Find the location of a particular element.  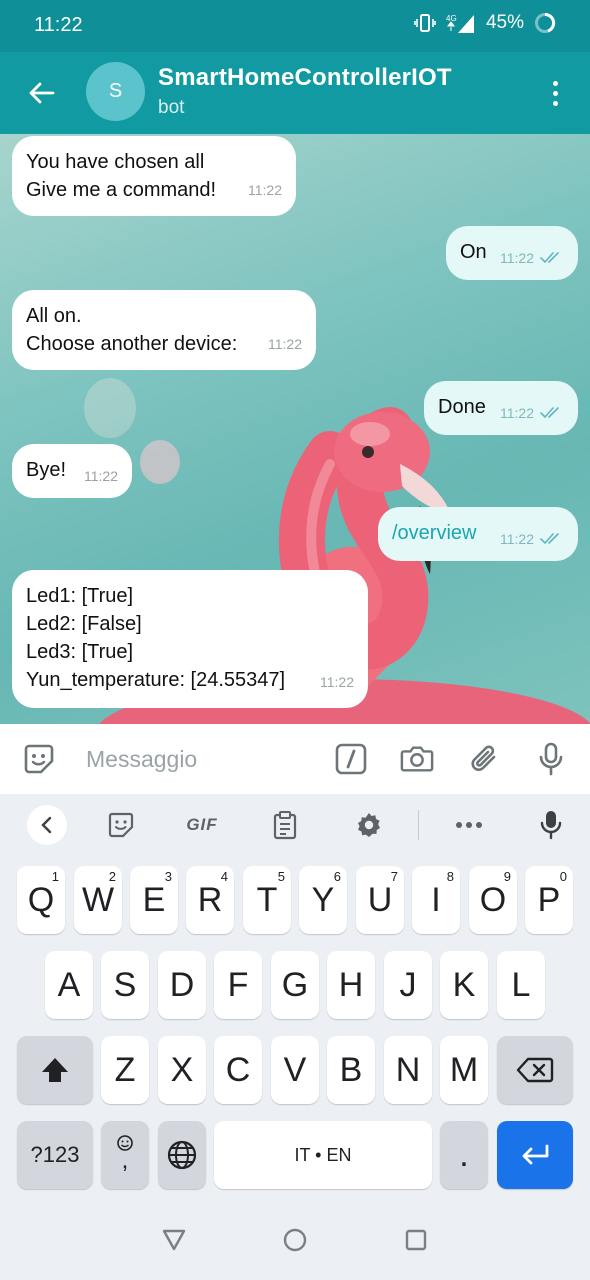

more-tools-button is located at coordinates (469, 825).